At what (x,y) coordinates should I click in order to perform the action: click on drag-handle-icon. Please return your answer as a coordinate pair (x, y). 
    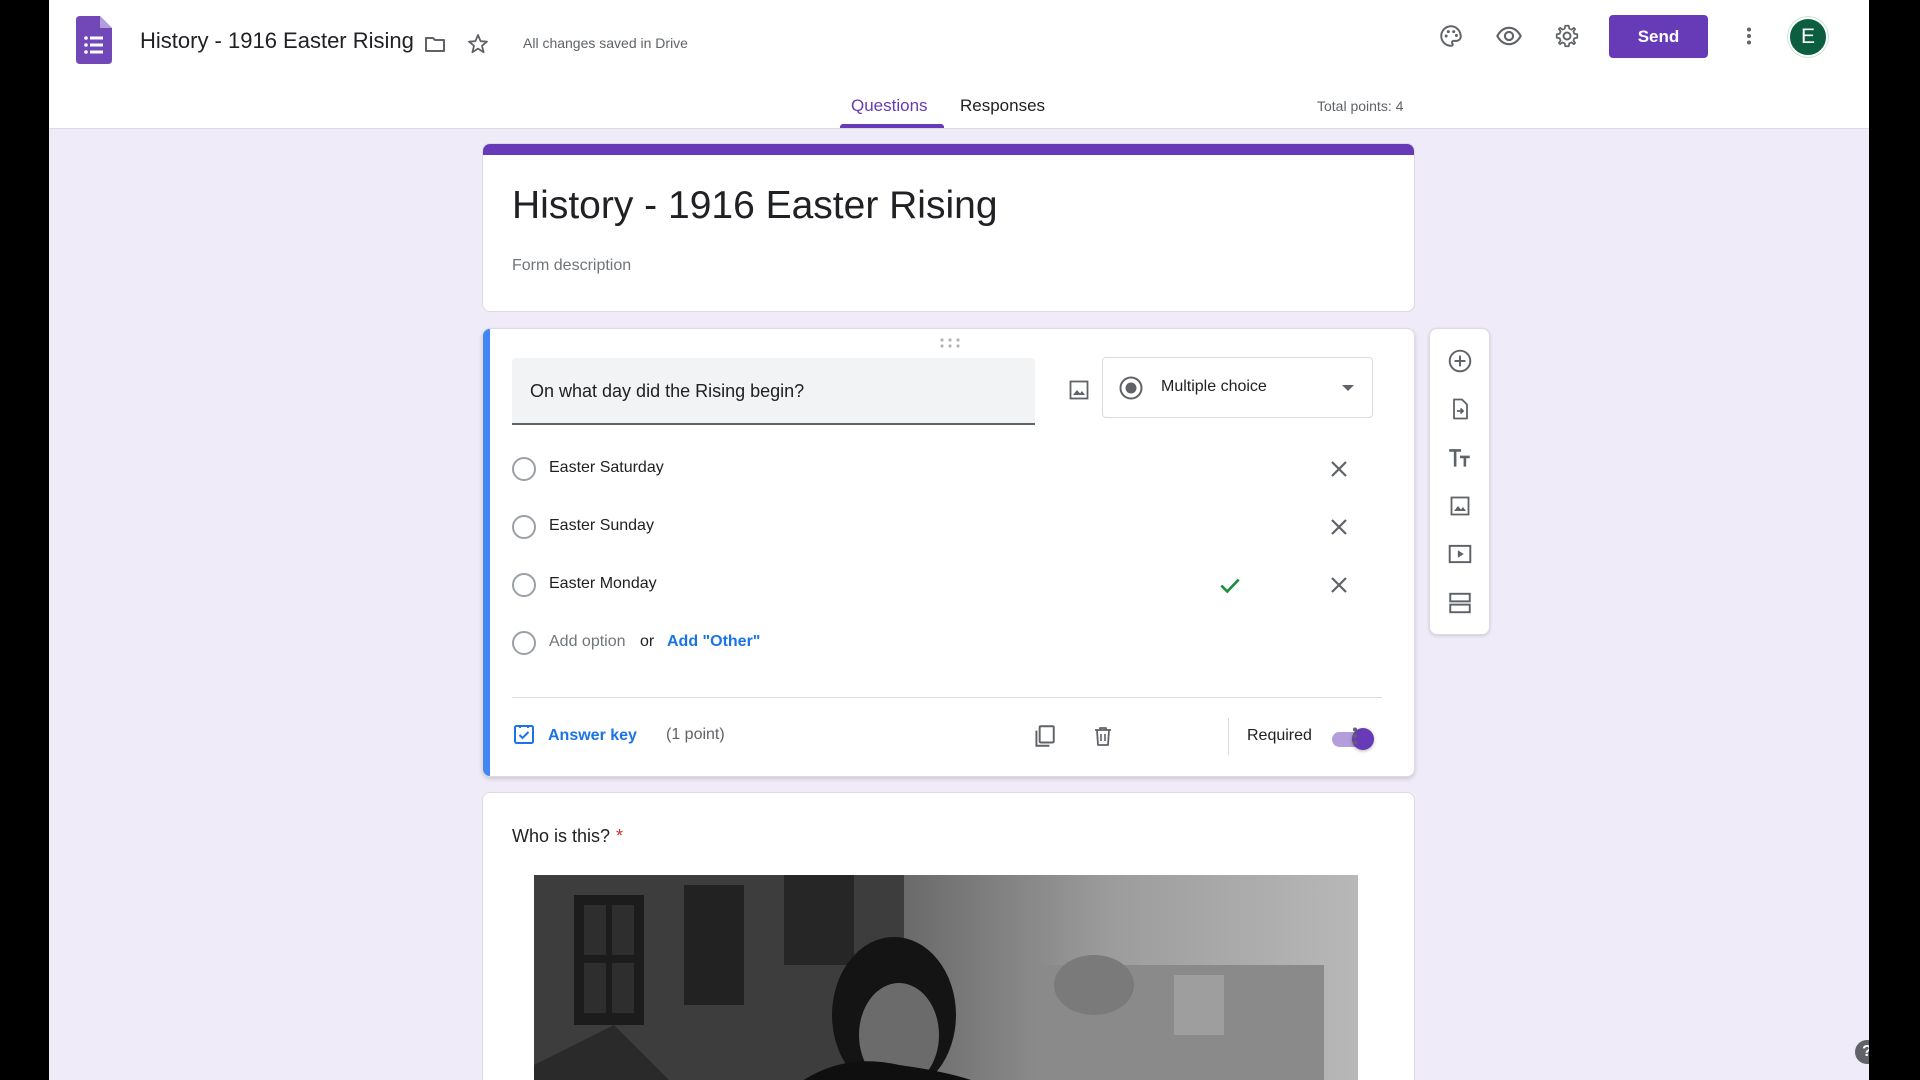
    Looking at the image, I should click on (950, 344).